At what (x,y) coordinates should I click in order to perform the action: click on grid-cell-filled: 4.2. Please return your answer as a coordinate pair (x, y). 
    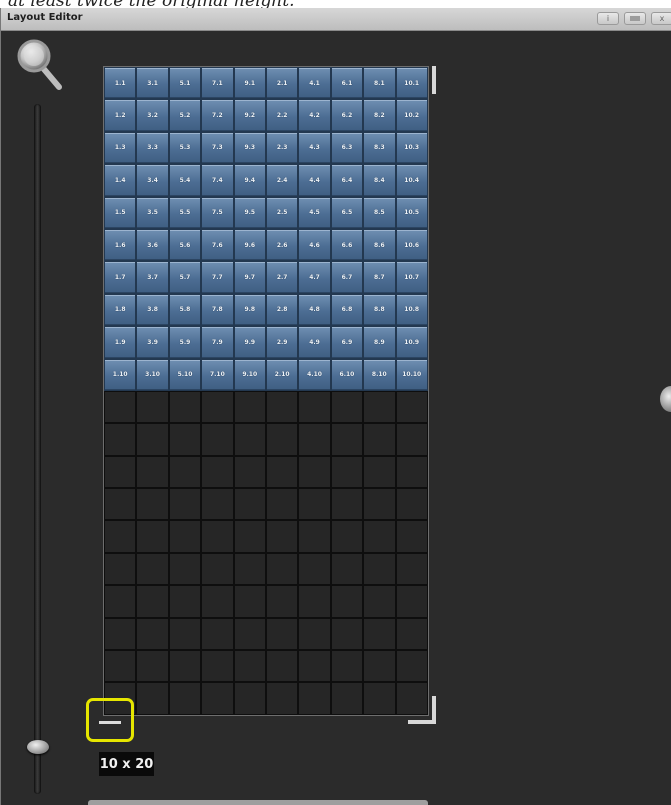
    Looking at the image, I should click on (314, 115).